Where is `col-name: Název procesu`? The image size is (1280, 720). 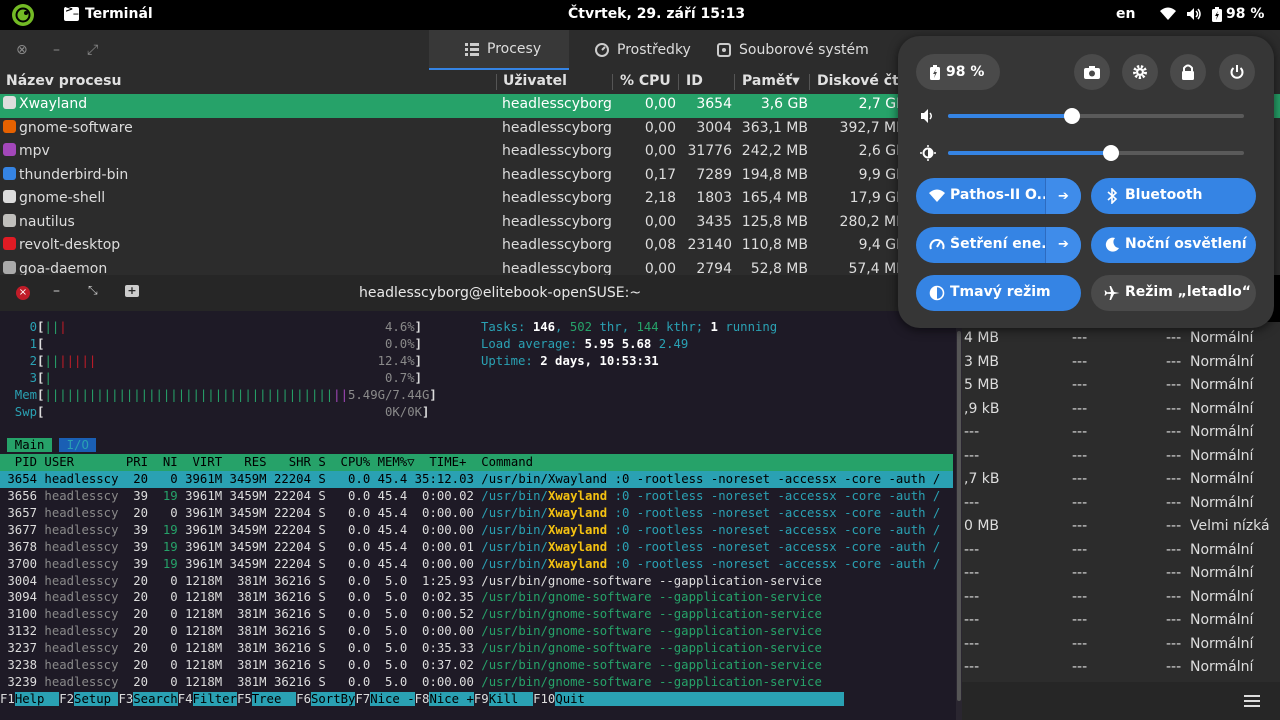 col-name: Název procesu is located at coordinates (63, 81).